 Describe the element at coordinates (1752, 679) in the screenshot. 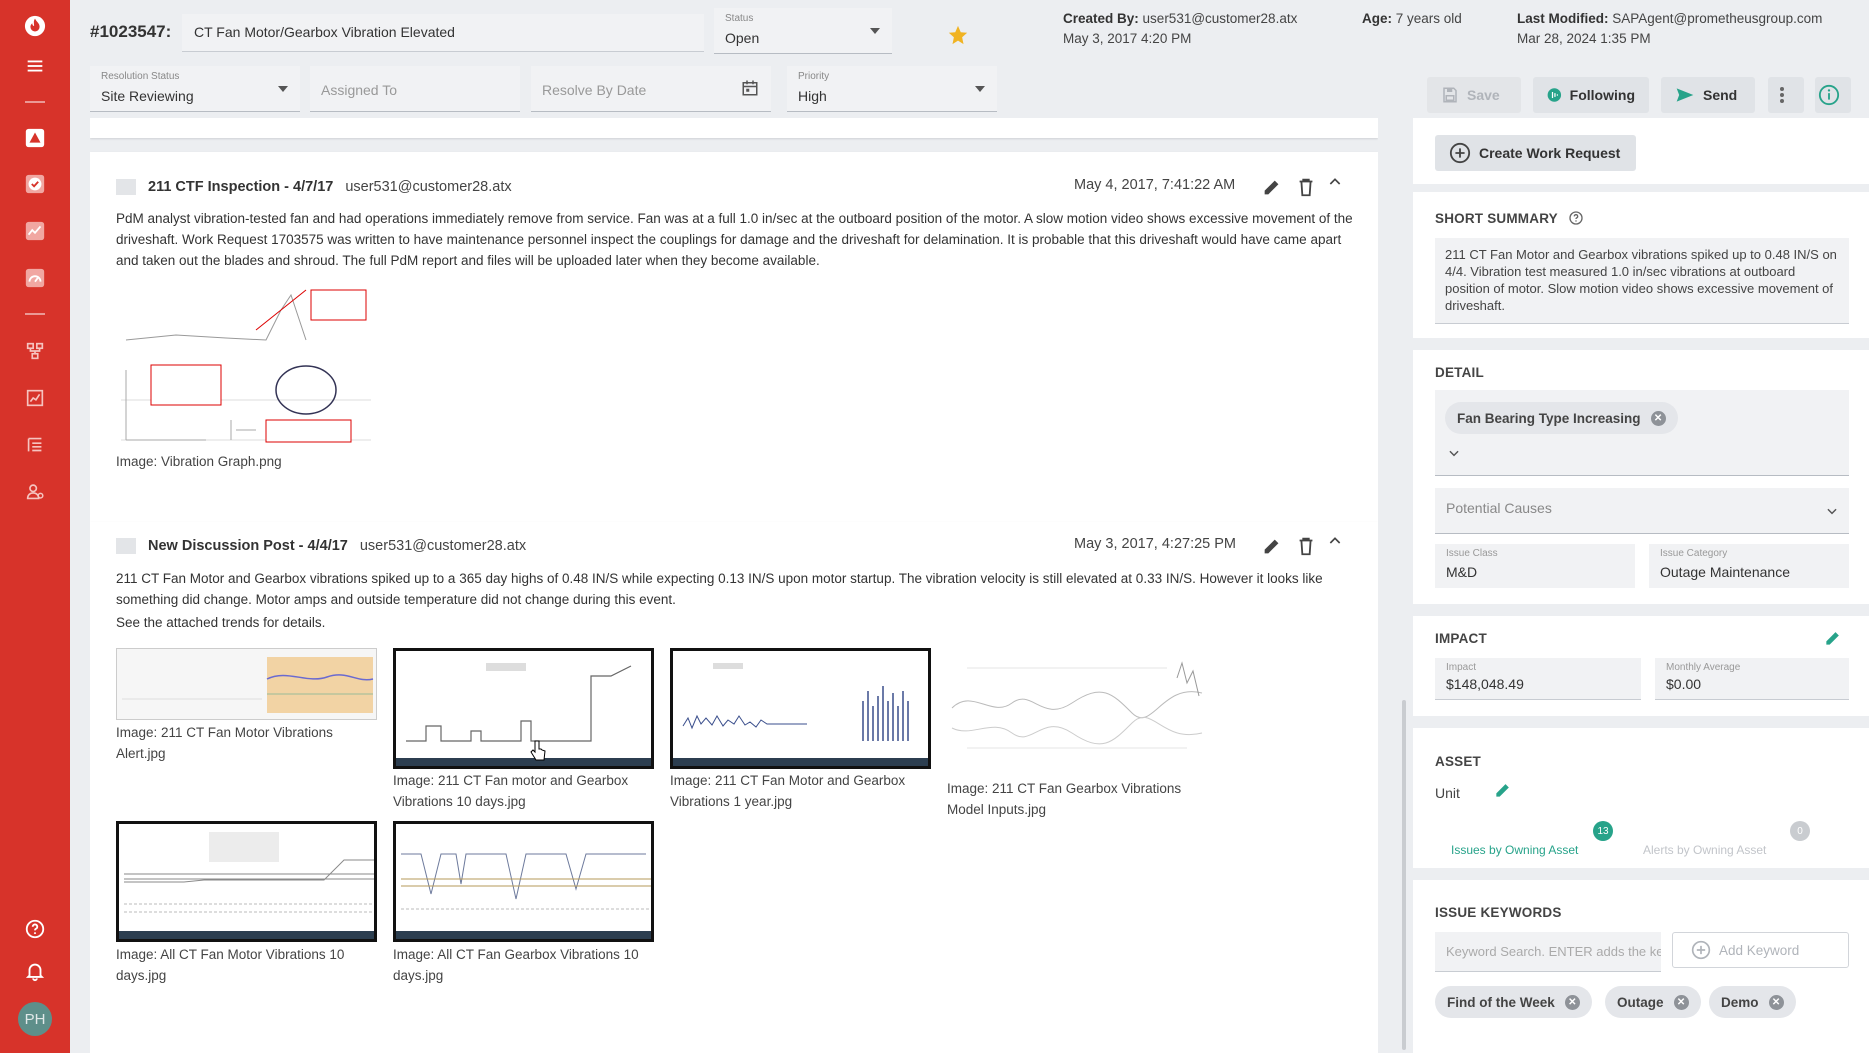

I see `monthly-average-field: Monthly Average $0.00` at that location.